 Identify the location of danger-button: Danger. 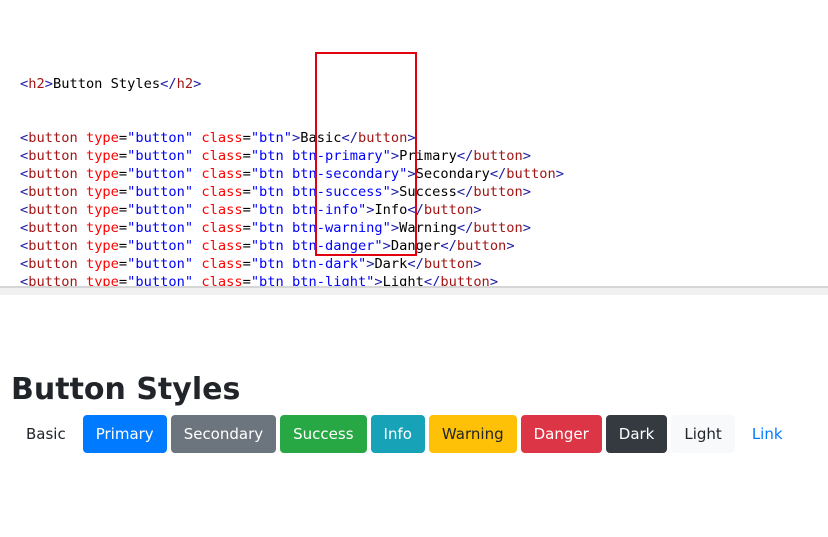
(561, 434).